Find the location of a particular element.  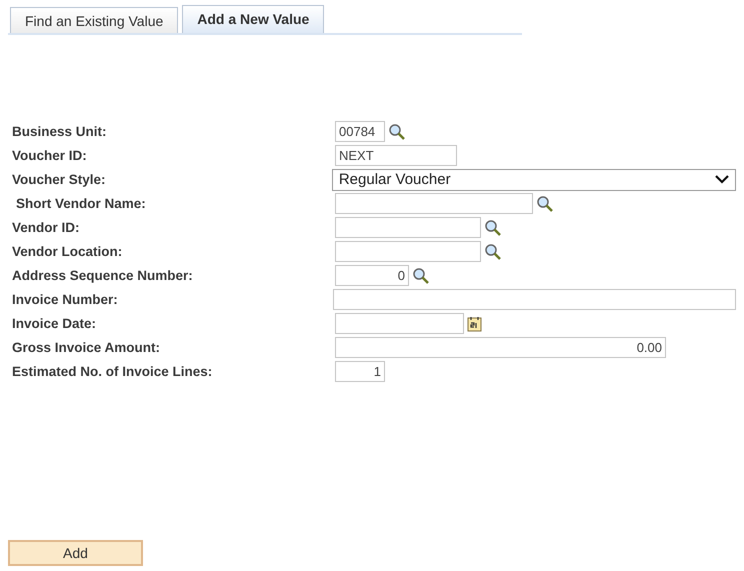

field-label: Estimated No. of Invoice Lines: is located at coordinates (112, 371).